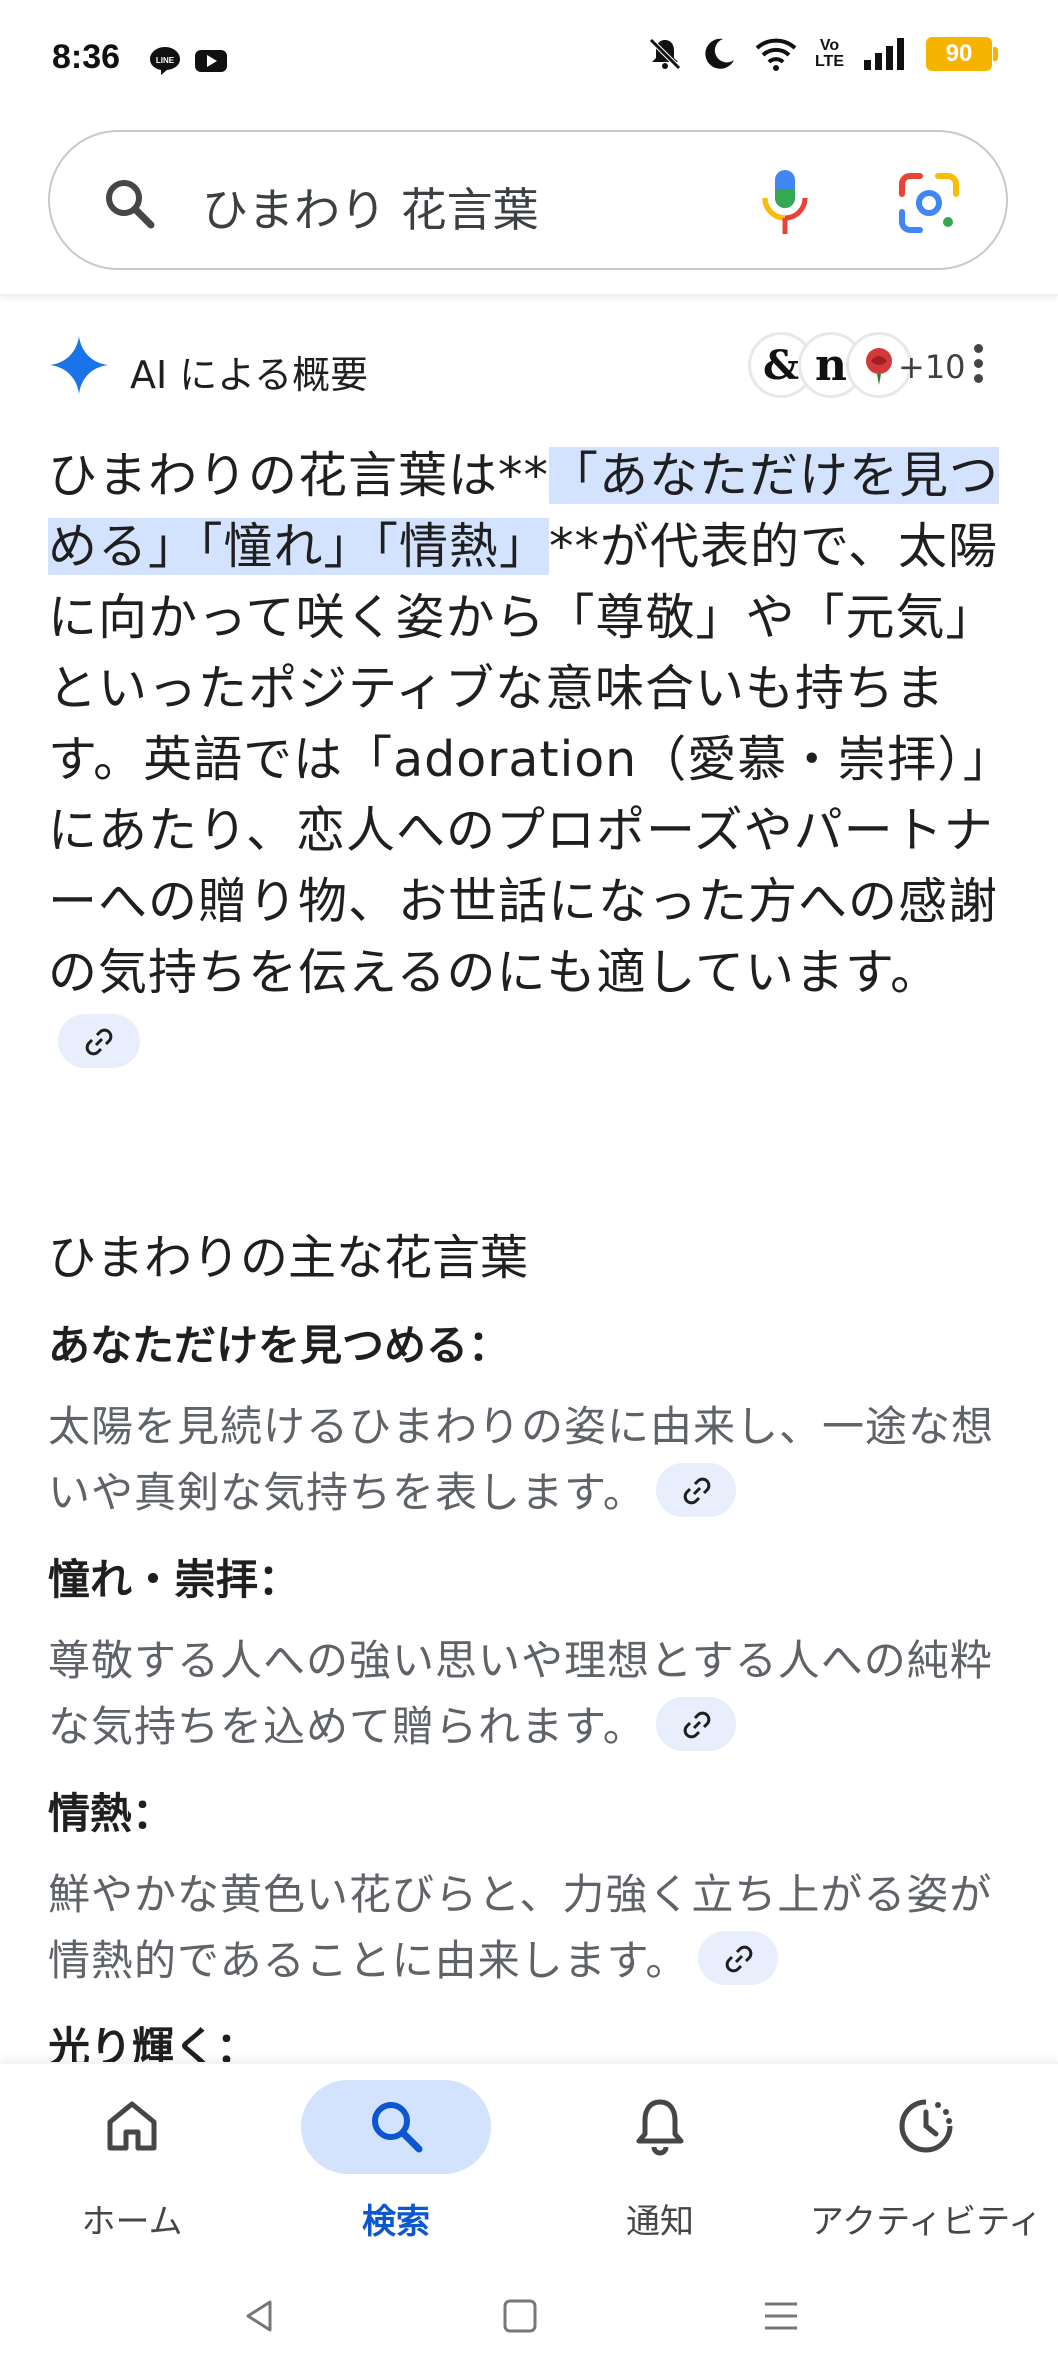 This screenshot has height=2364, width=1058. I want to click on activity-icon, so click(926, 2126).